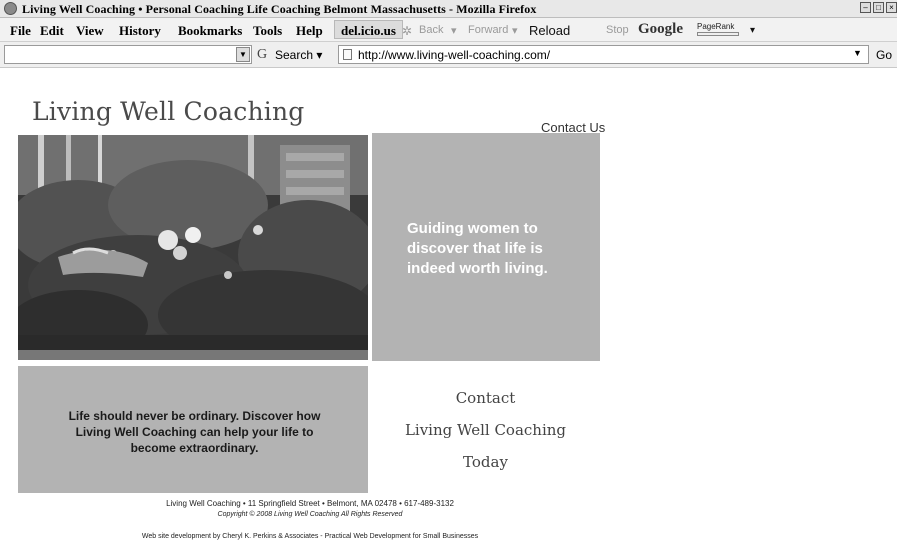  Describe the element at coordinates (368, 29) in the screenshot. I see `delicious-button: del.icio.us` at that location.